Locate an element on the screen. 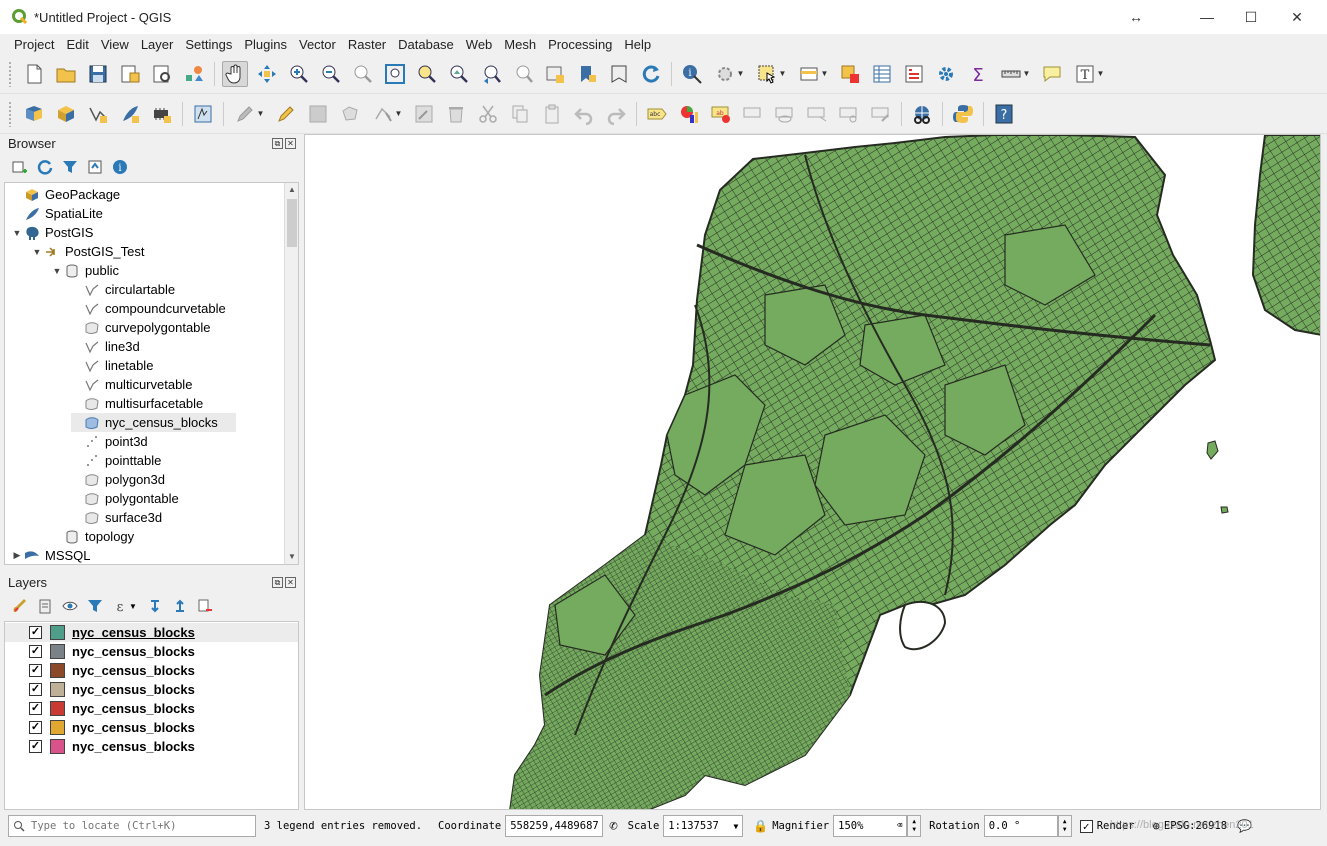 Image resolution: width=1327 pixels, height=846 pixels. browser-refresh-button is located at coordinates (45, 167).